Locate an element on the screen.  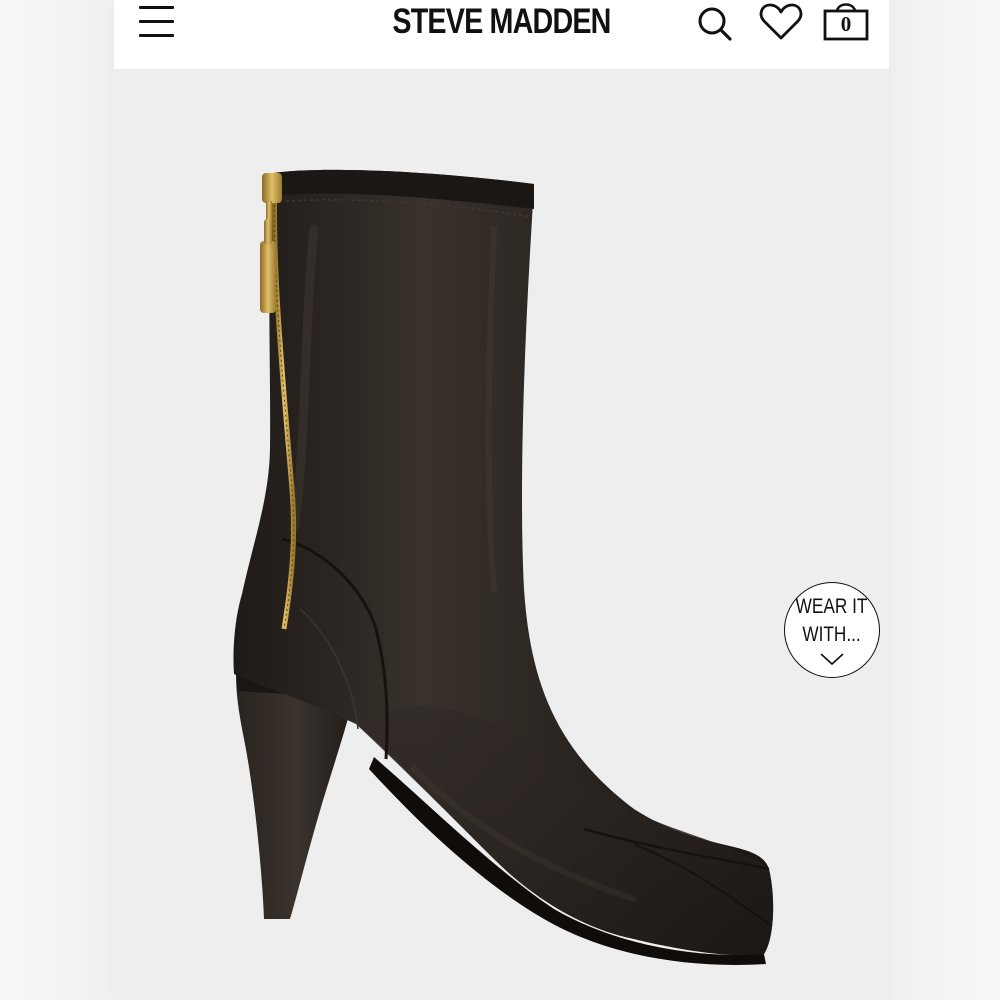
search-button is located at coordinates (715, 23).